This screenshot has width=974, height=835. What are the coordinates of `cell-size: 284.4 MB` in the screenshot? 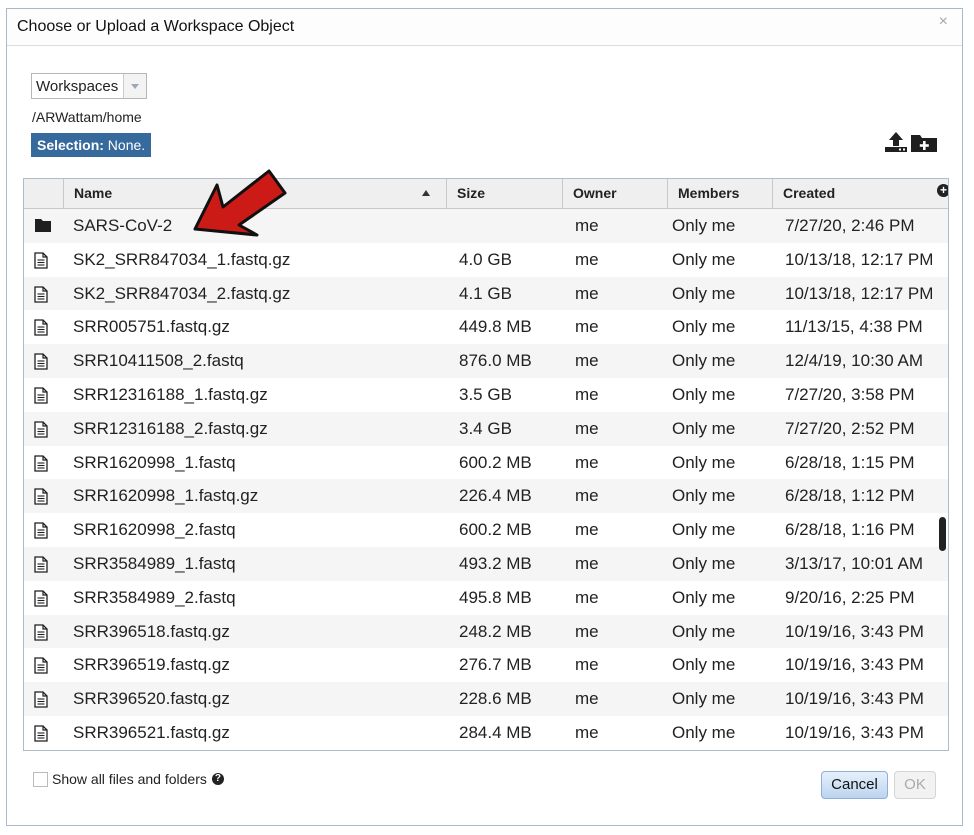 It's located at (495, 732).